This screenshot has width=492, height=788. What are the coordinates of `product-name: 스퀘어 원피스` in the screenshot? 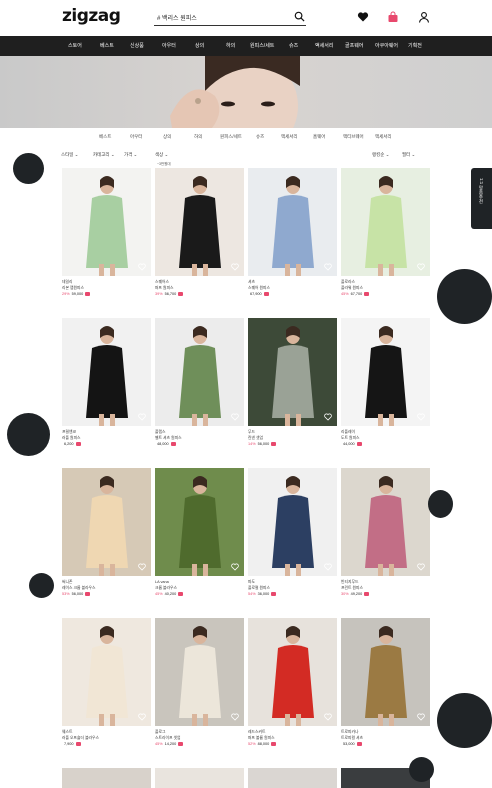 It's located at (259, 288).